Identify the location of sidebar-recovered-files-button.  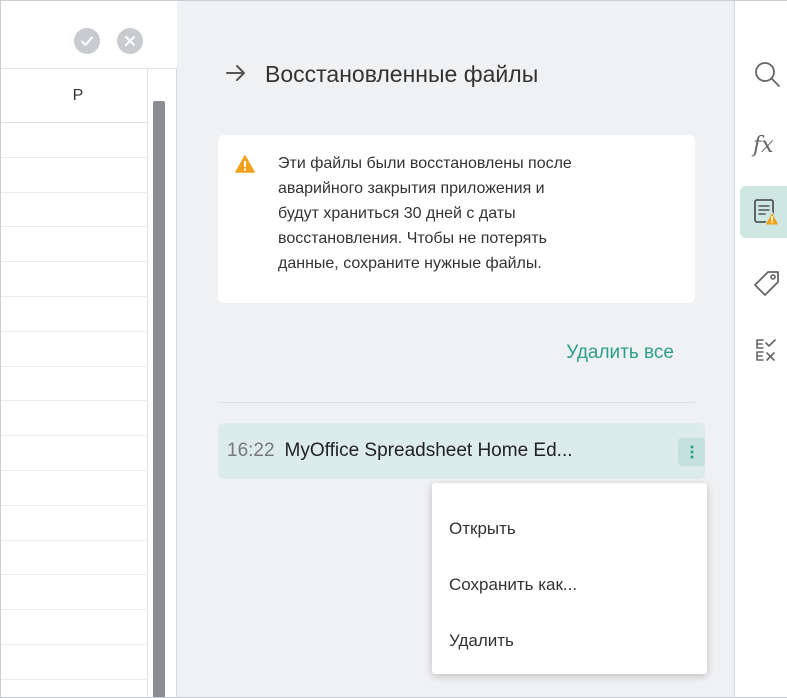
(763, 212).